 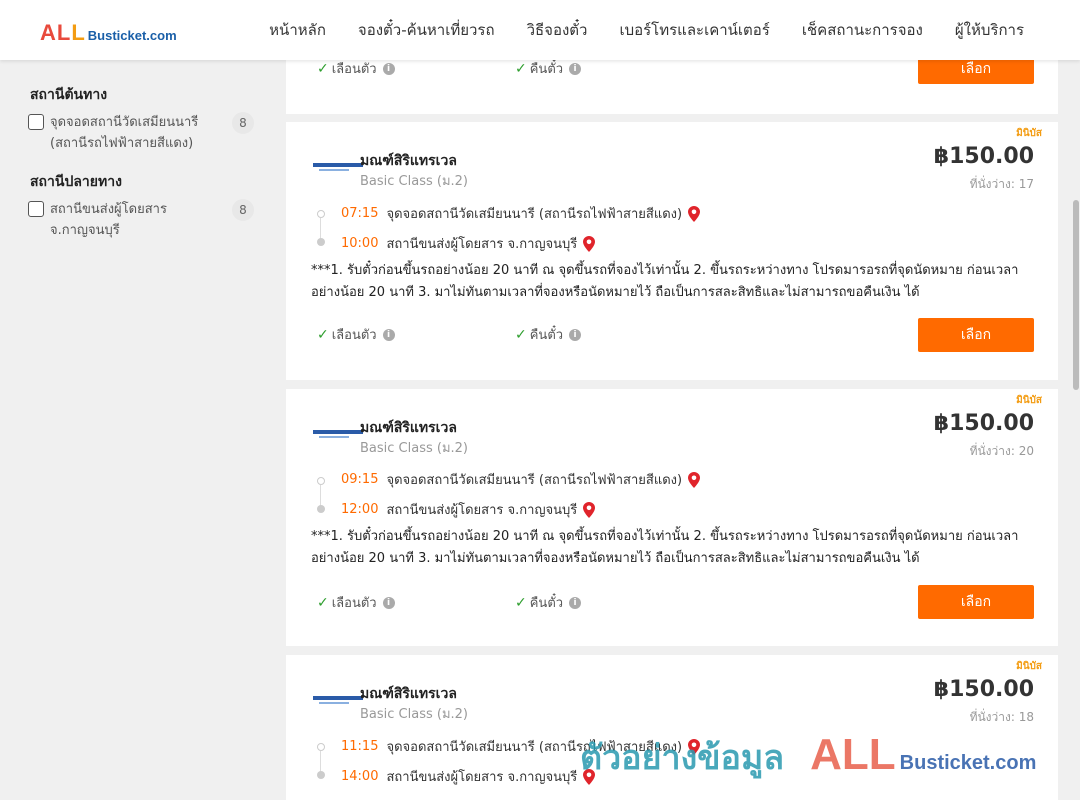 I want to click on logo-all: ALL, so click(x=63, y=32).